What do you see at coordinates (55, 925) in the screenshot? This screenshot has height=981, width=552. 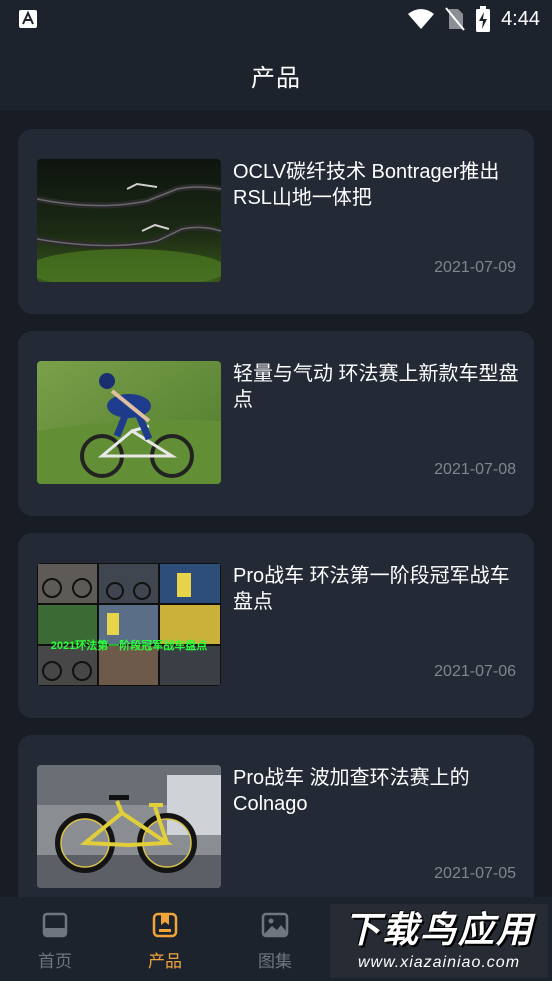 I see `home-icon` at bounding box center [55, 925].